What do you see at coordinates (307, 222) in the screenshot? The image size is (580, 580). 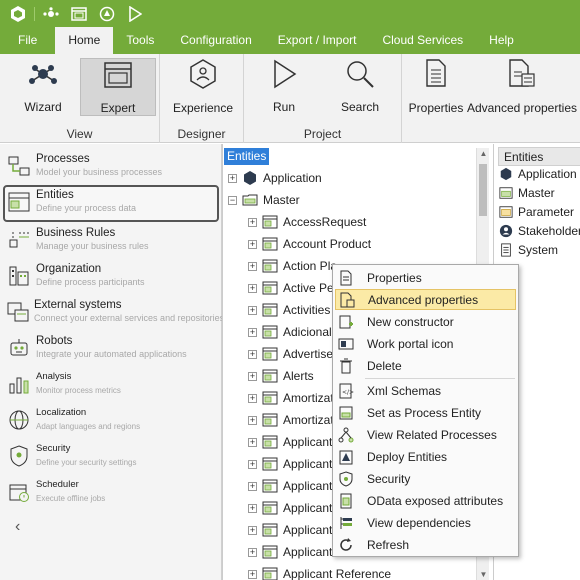 I see `tree-node-entity: + AccessRequest` at bounding box center [307, 222].